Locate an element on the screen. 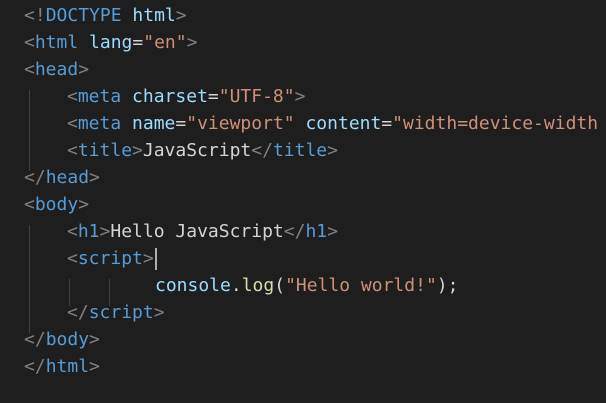  code-line-3: <head> is located at coordinates (56, 69).